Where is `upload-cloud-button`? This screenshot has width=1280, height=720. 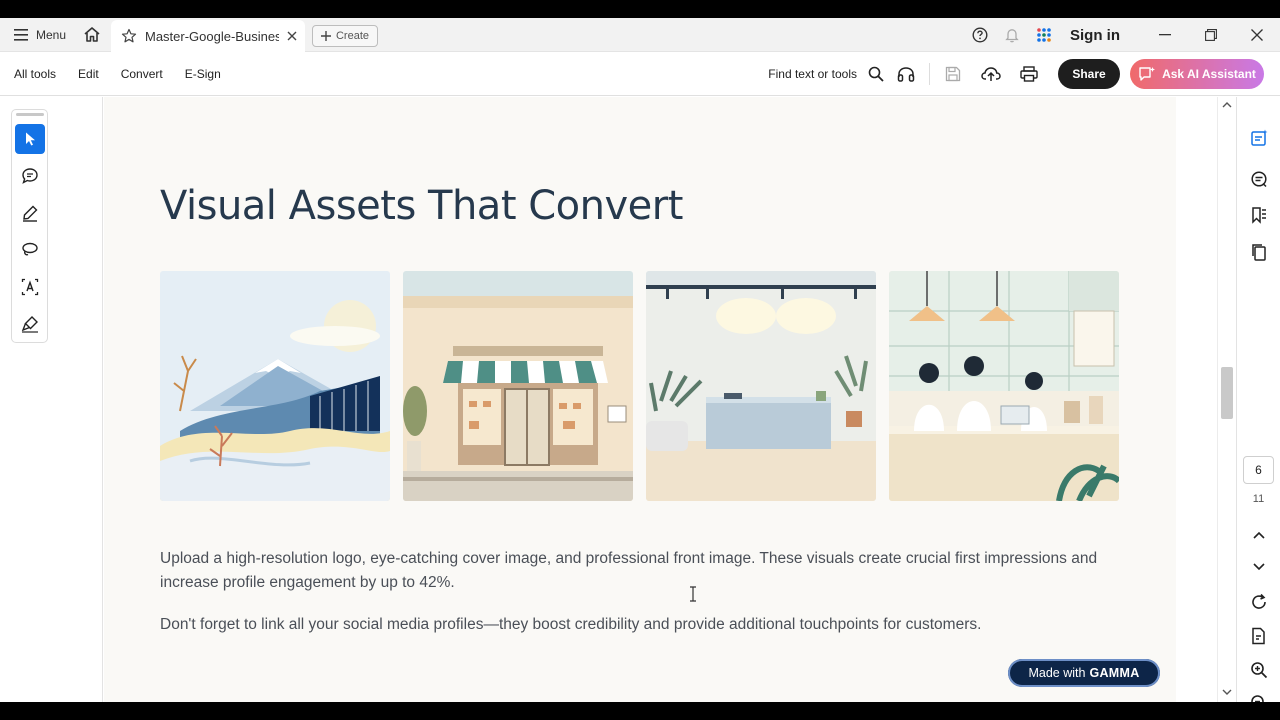
upload-cloud-button is located at coordinates (991, 74).